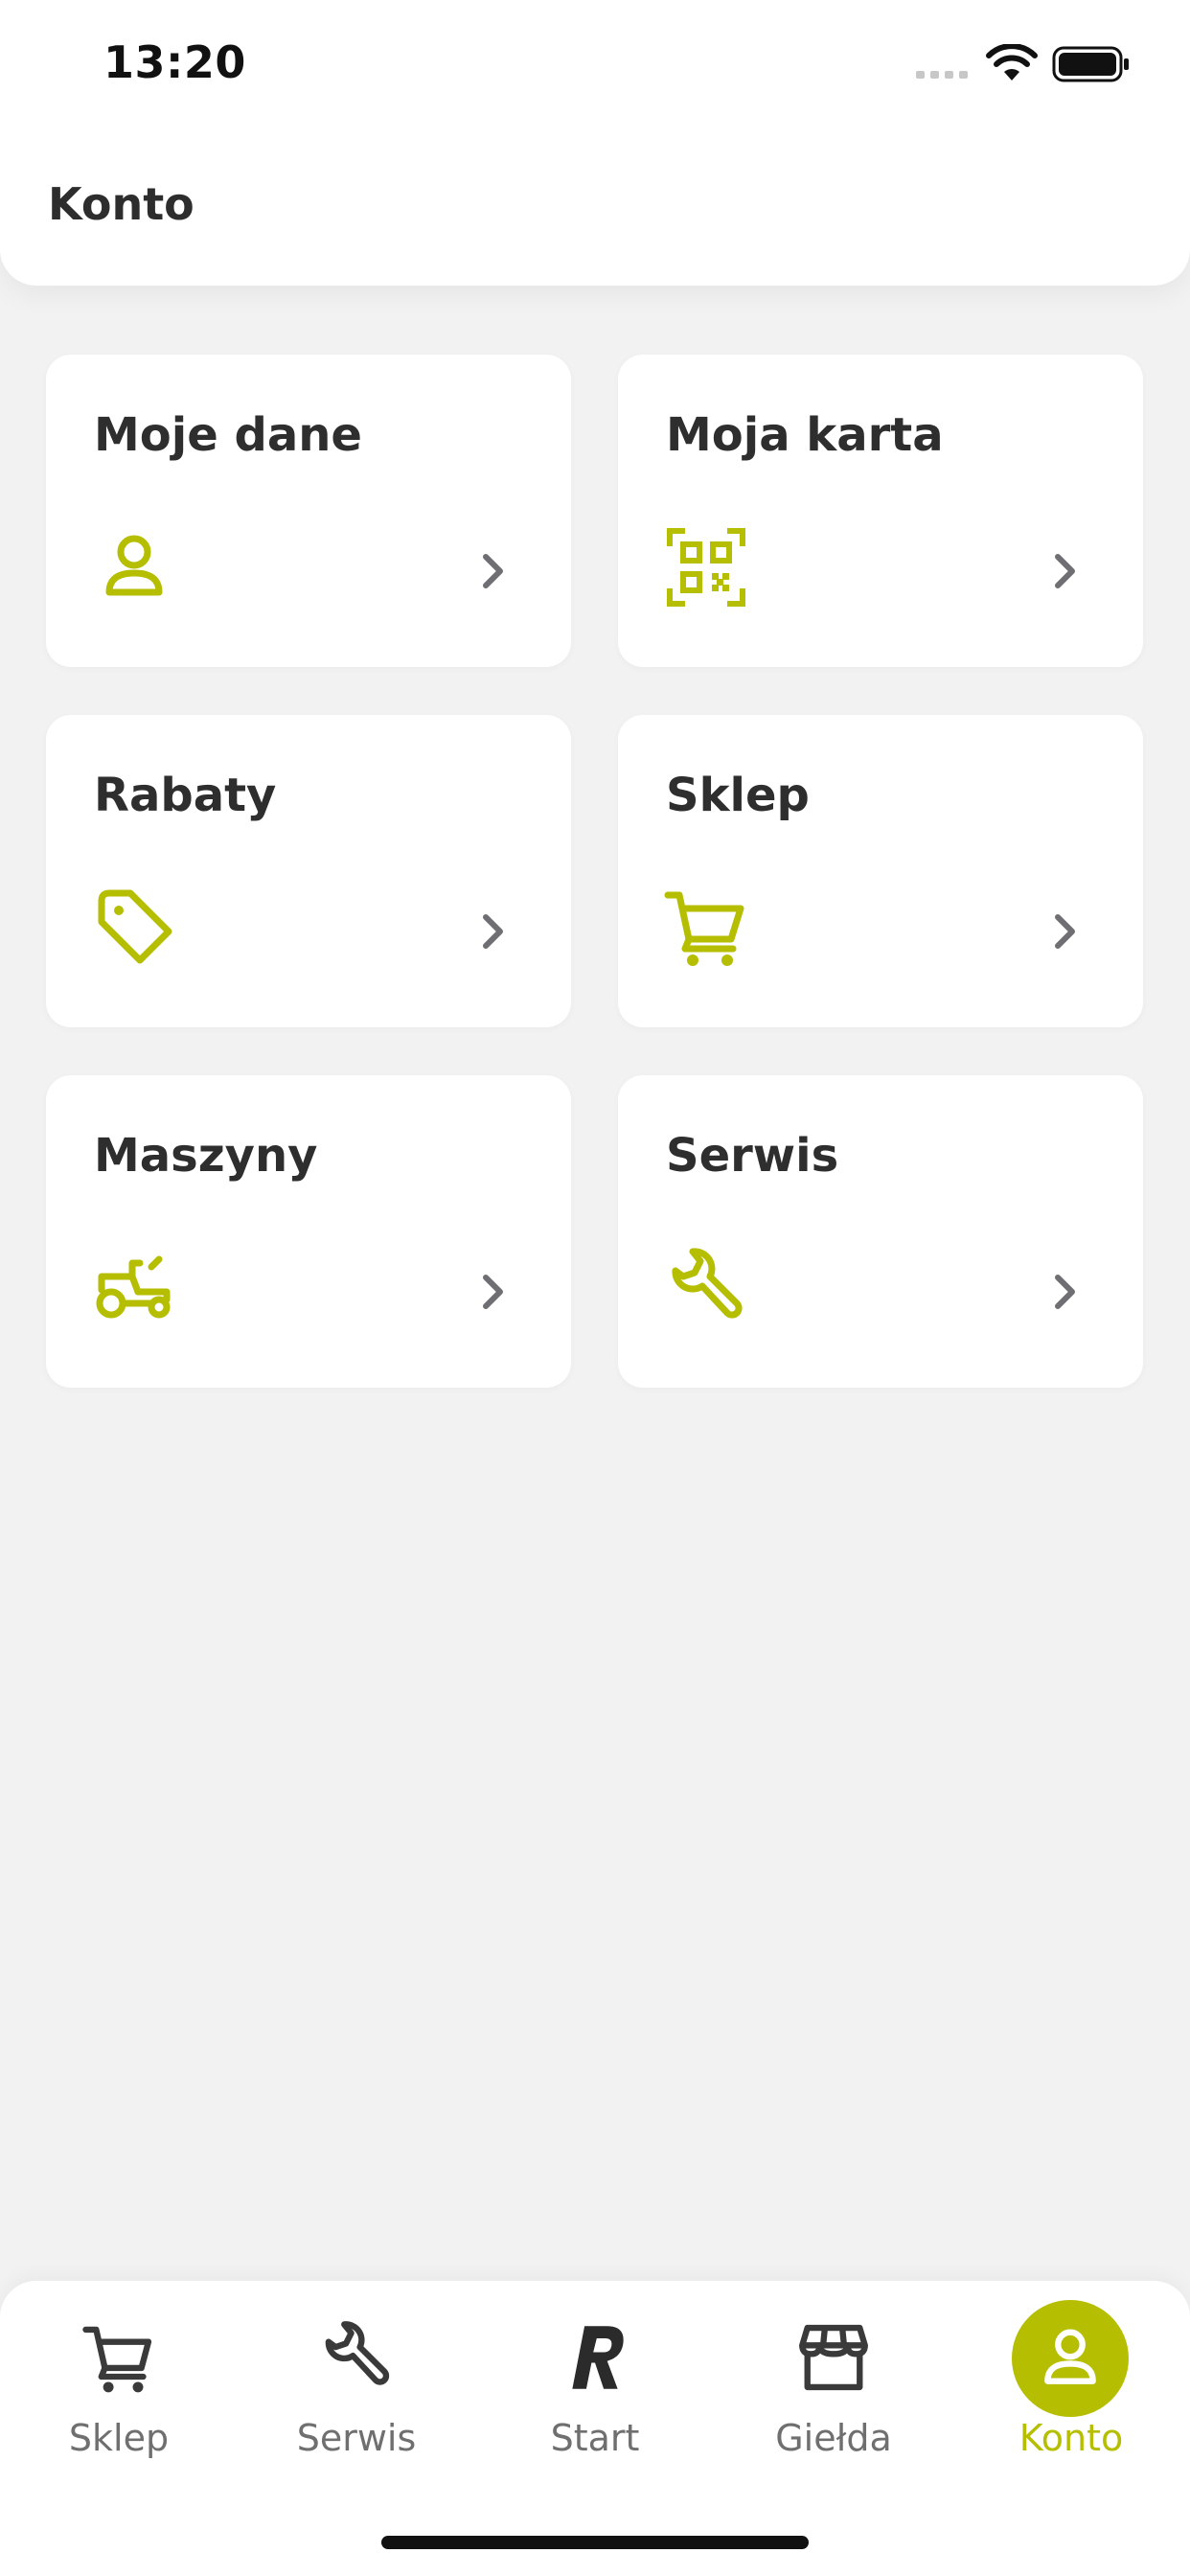 The image size is (1190, 2576). I want to click on card-title: Serwis, so click(753, 1156).